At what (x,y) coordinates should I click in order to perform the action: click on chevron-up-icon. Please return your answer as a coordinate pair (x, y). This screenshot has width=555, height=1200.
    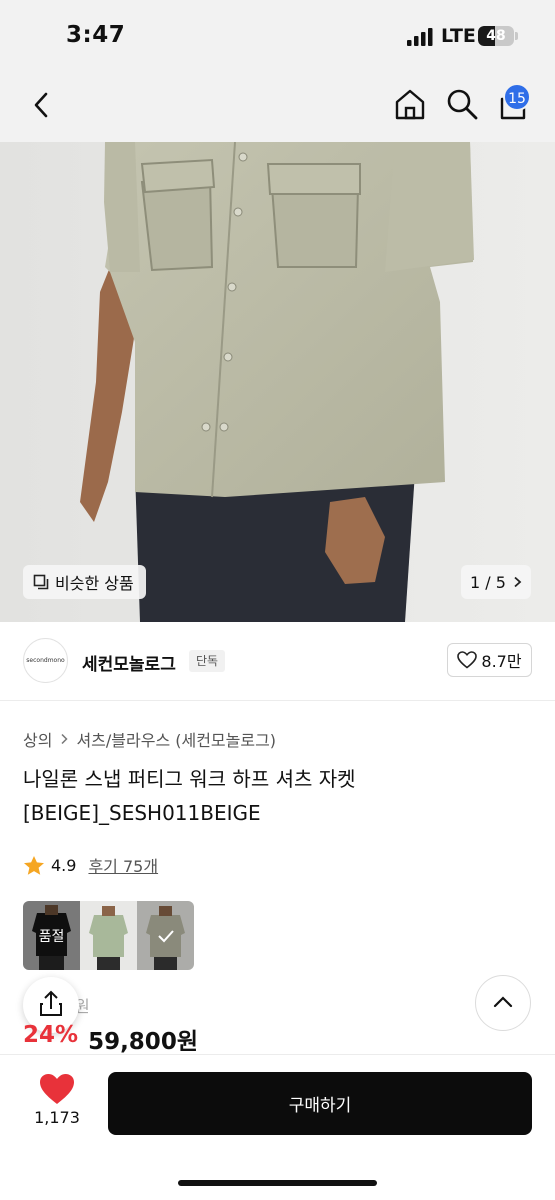
    Looking at the image, I should click on (503, 1002).